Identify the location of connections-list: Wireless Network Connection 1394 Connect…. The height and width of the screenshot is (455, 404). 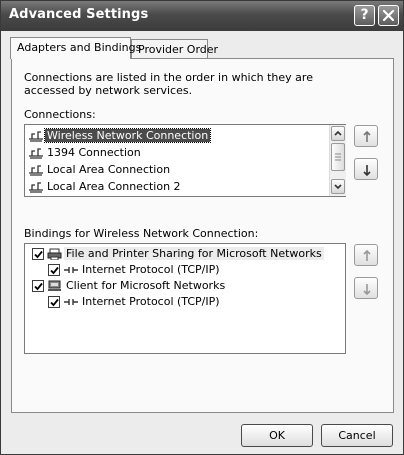
(185, 160).